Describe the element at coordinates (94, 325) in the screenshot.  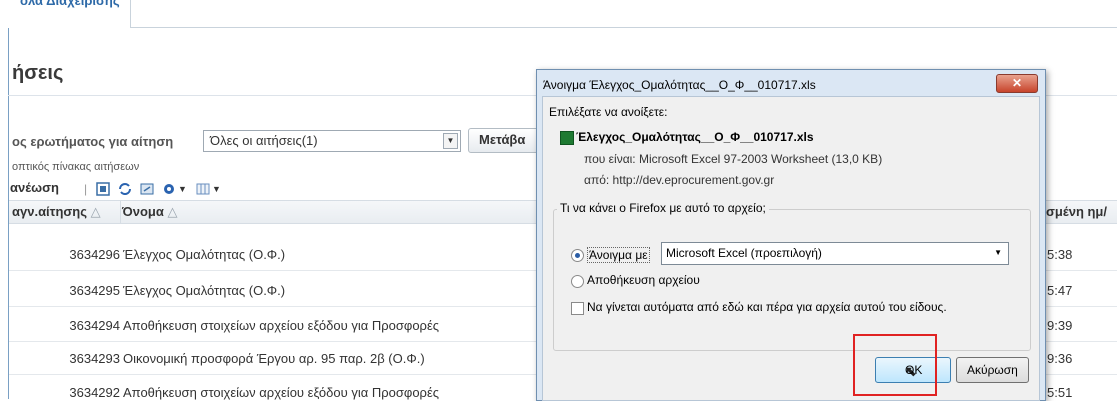
I see `row-id: 3634294` at that location.